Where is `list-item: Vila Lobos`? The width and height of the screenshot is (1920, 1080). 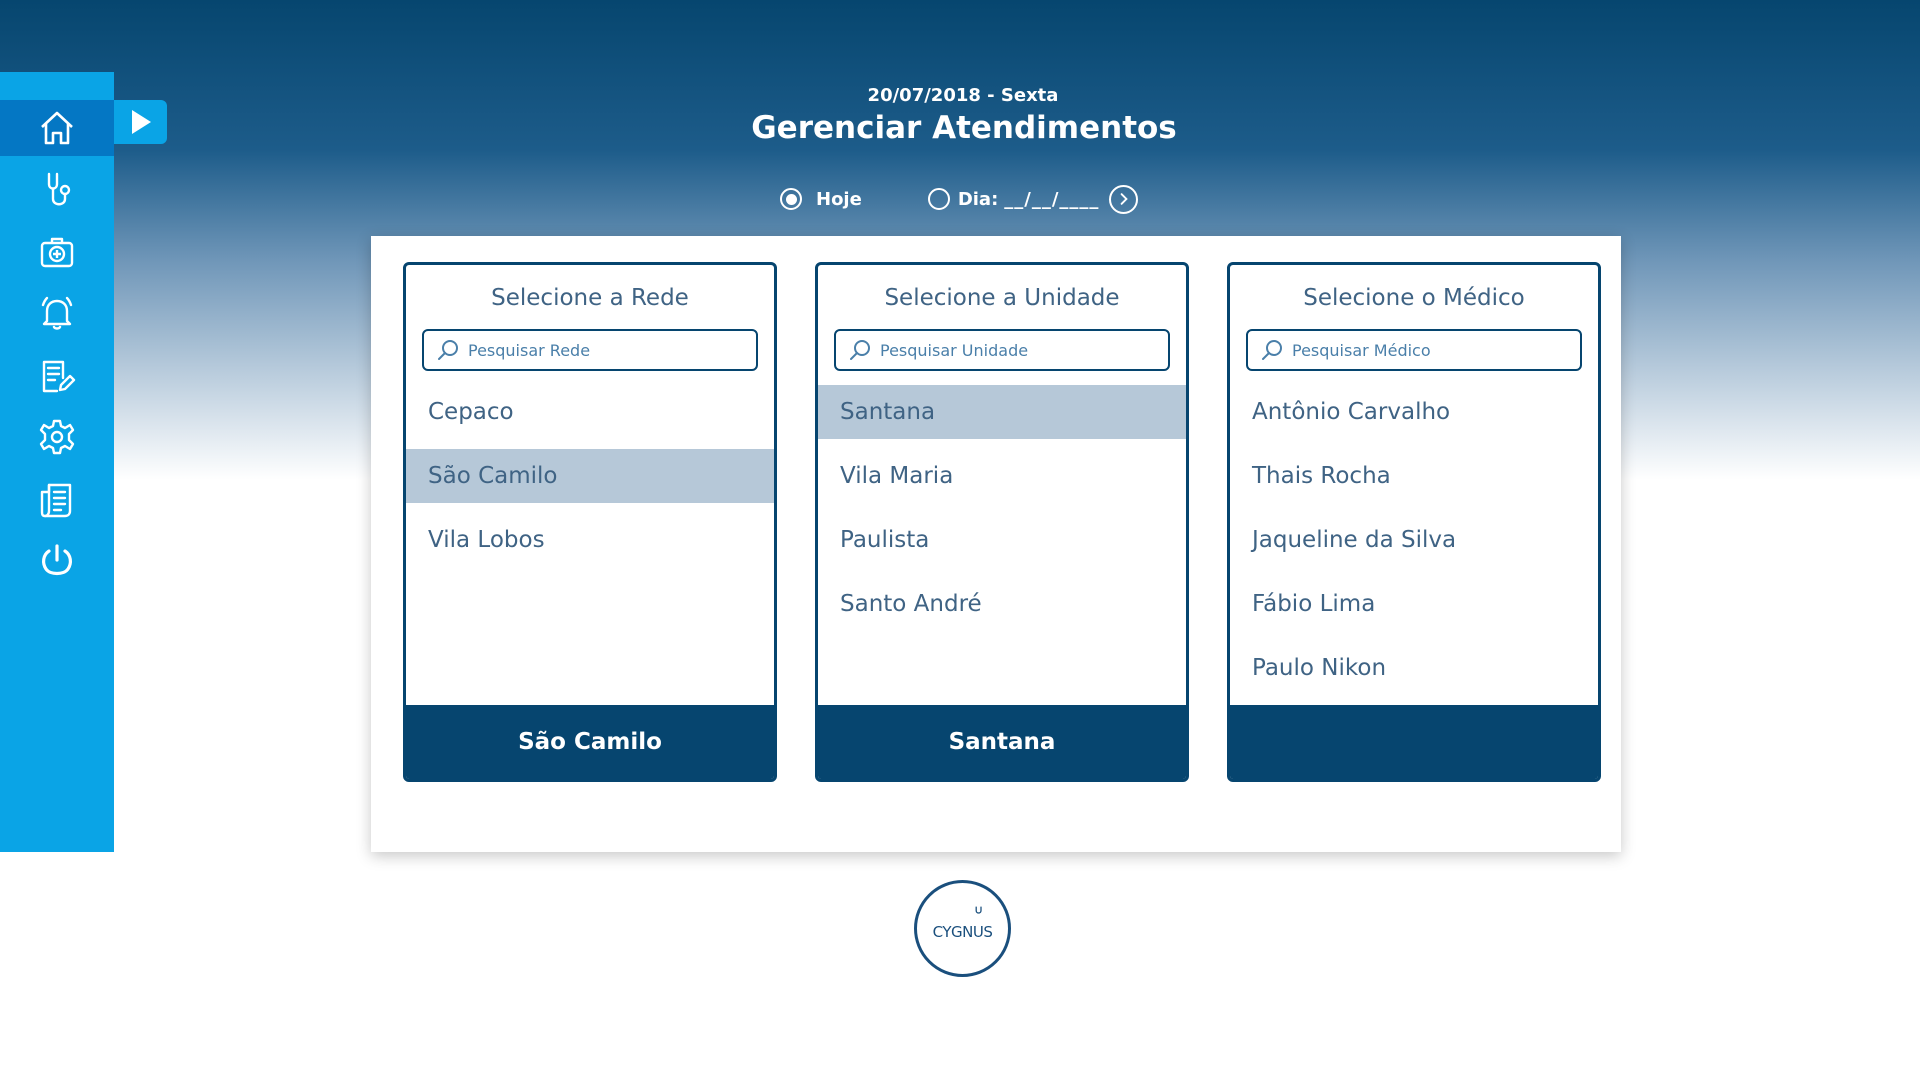
list-item: Vila Lobos is located at coordinates (590, 540).